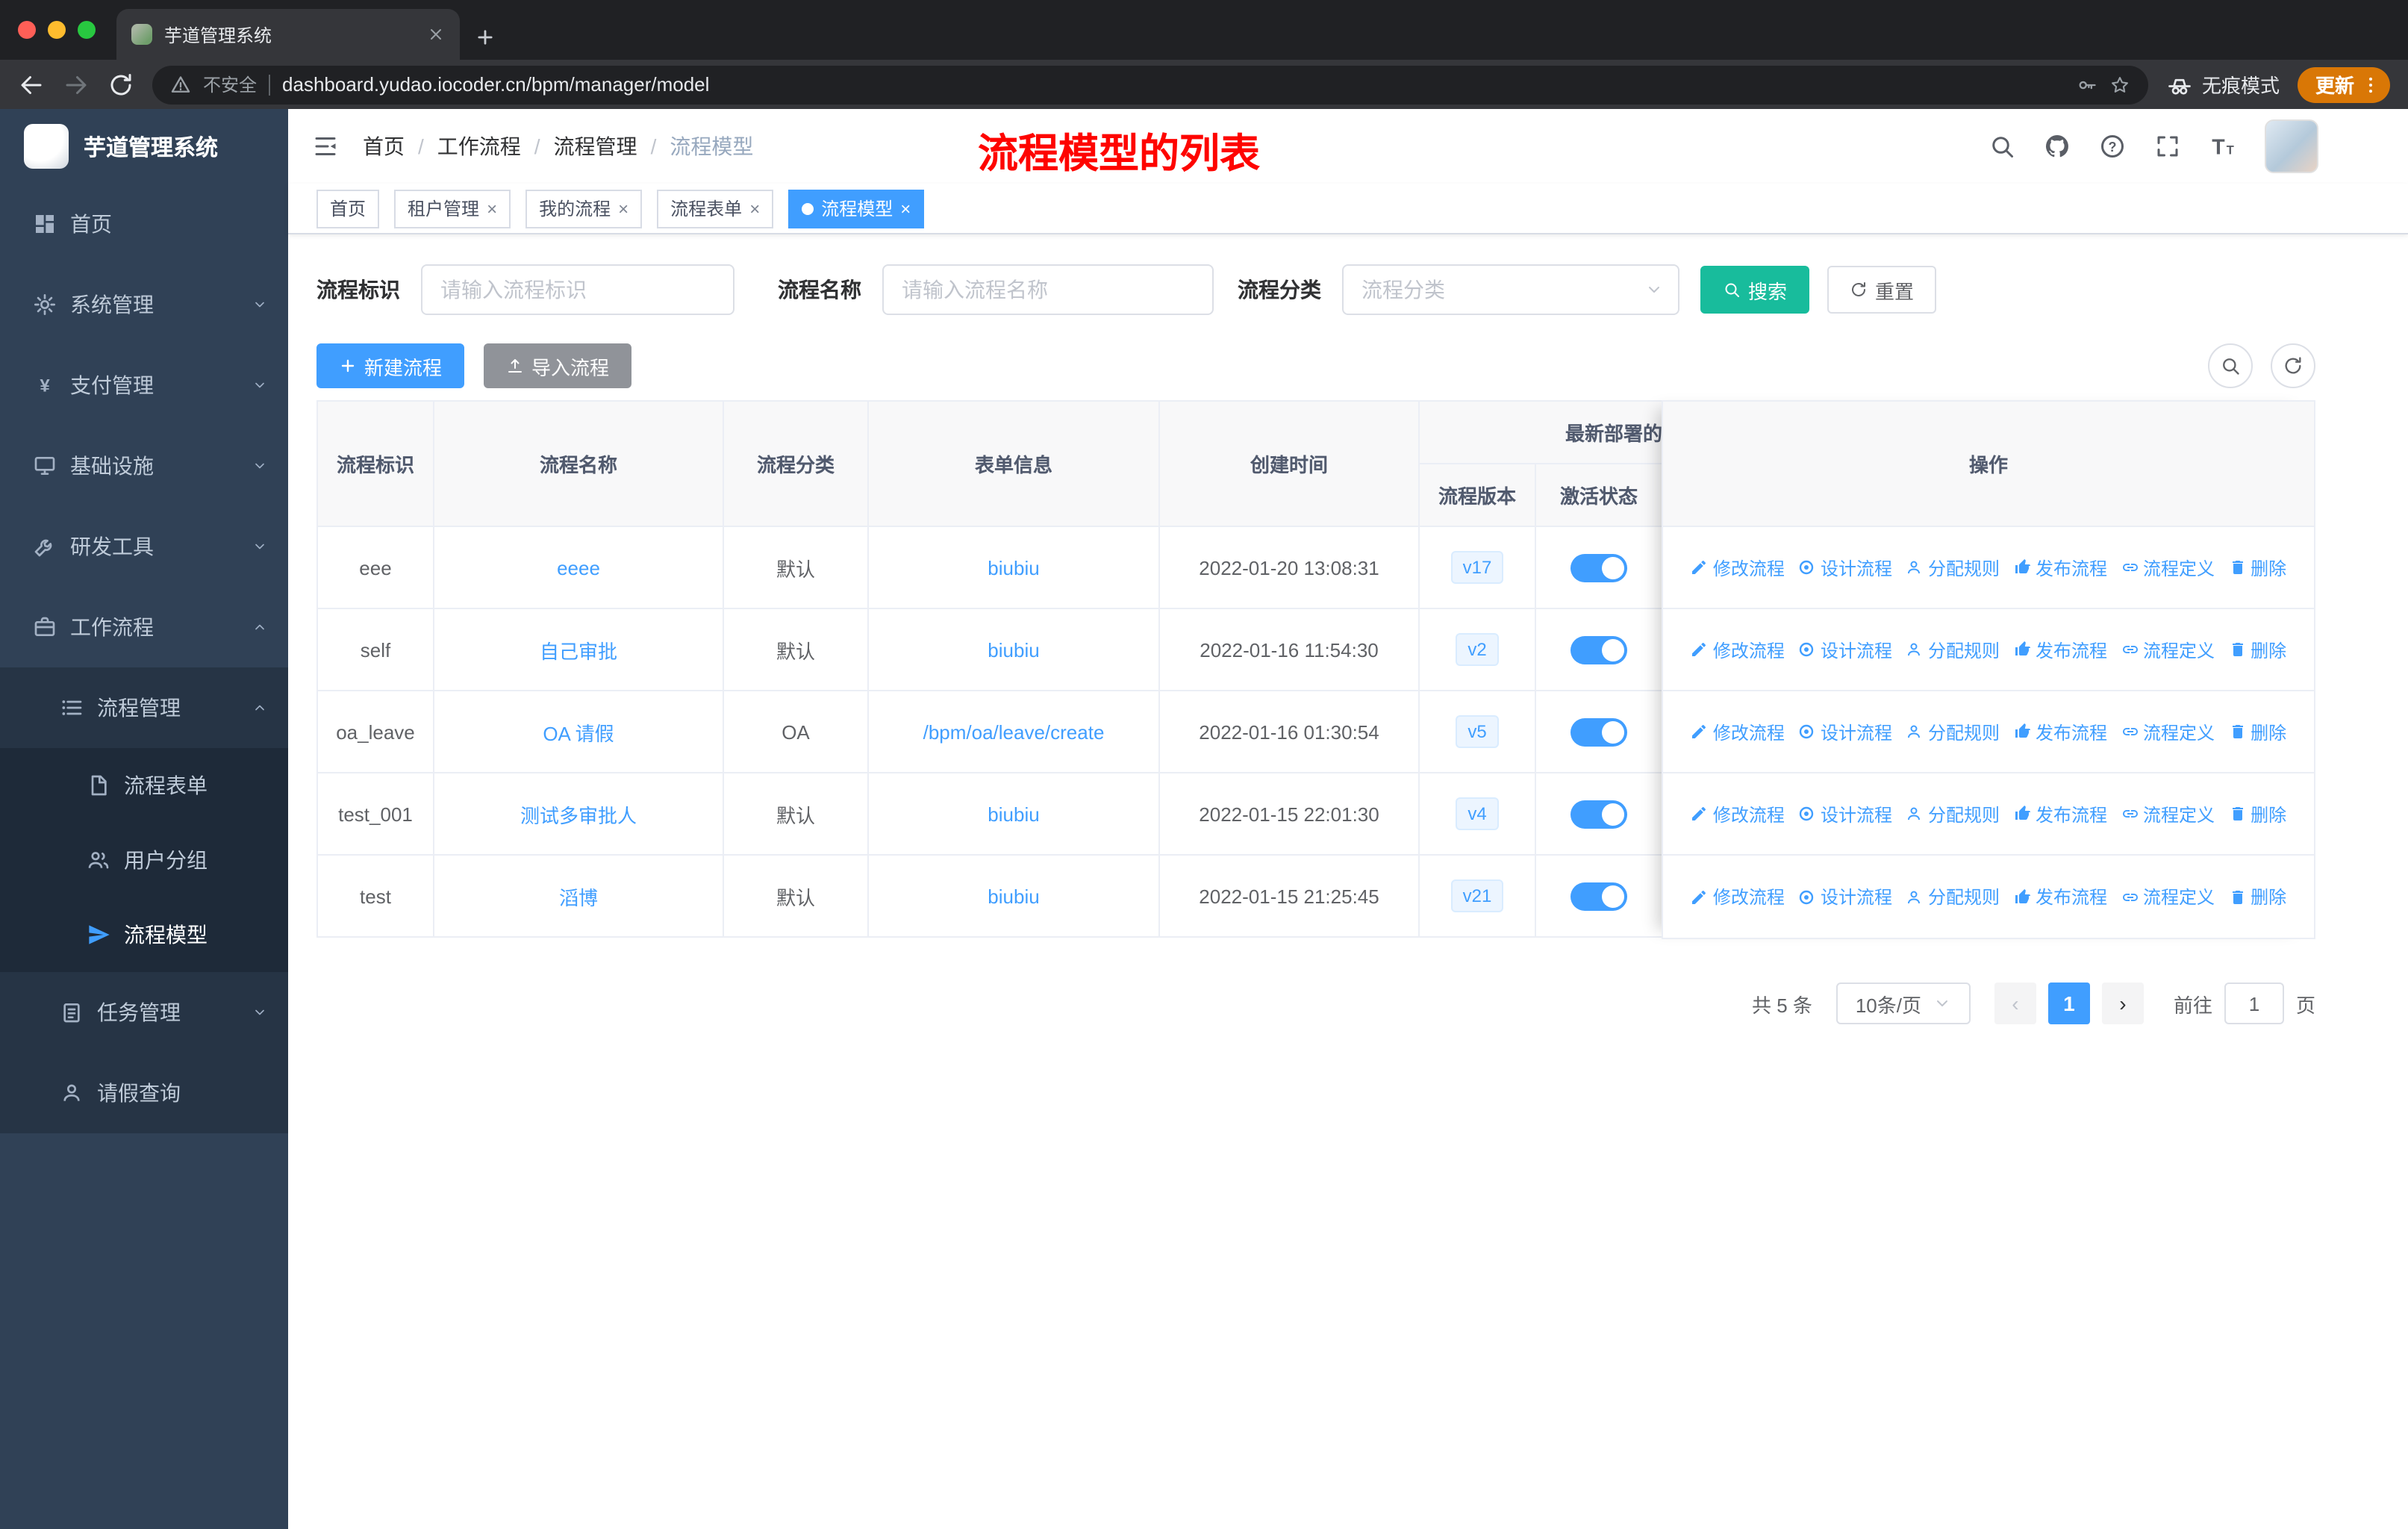  Describe the element at coordinates (856, 209) in the screenshot. I see `tag-process-model: 流程模型 ×` at that location.